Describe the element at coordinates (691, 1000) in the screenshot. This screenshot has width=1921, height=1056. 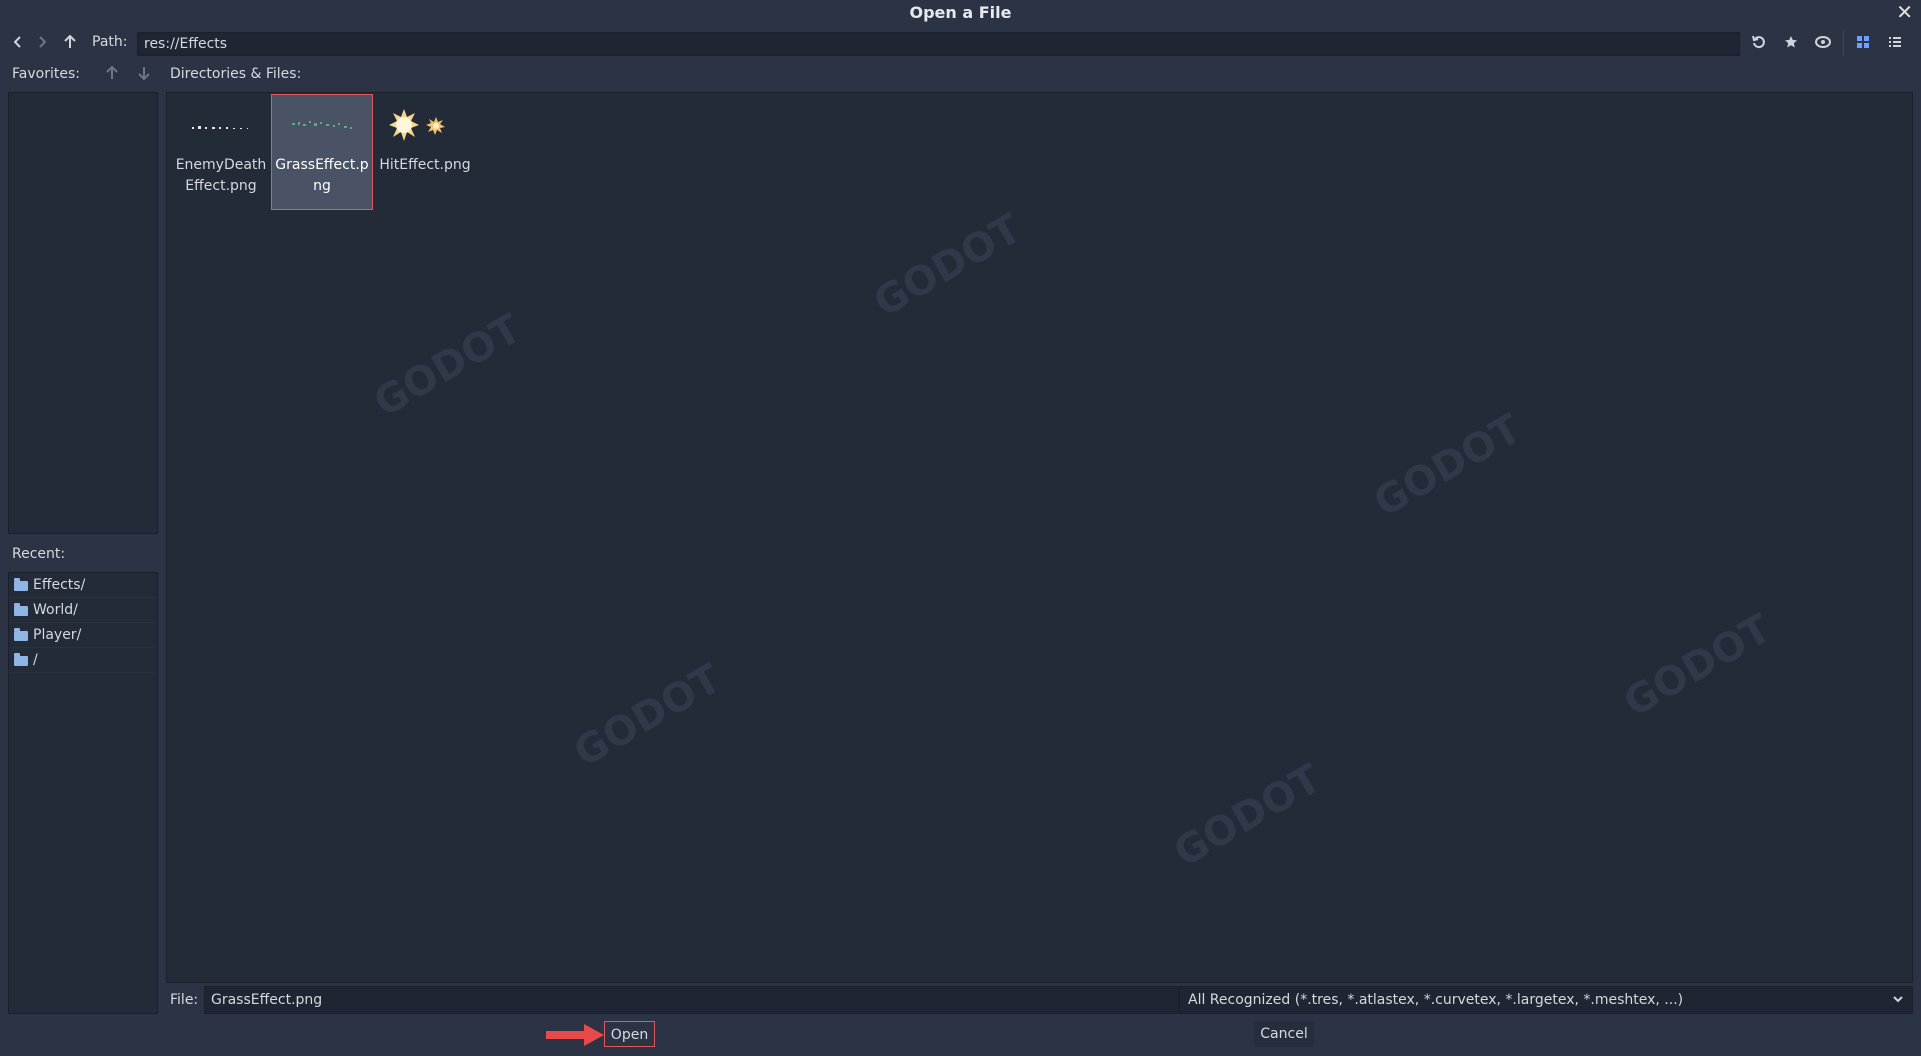
I see `file-name-input: GrassEffect.png` at that location.